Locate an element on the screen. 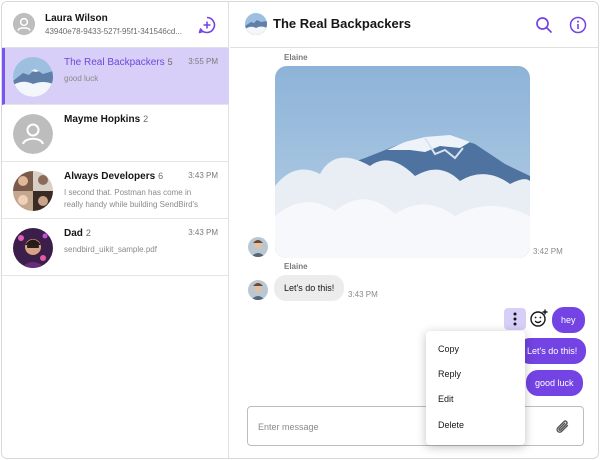  chat-plus-icon is located at coordinates (207, 25).